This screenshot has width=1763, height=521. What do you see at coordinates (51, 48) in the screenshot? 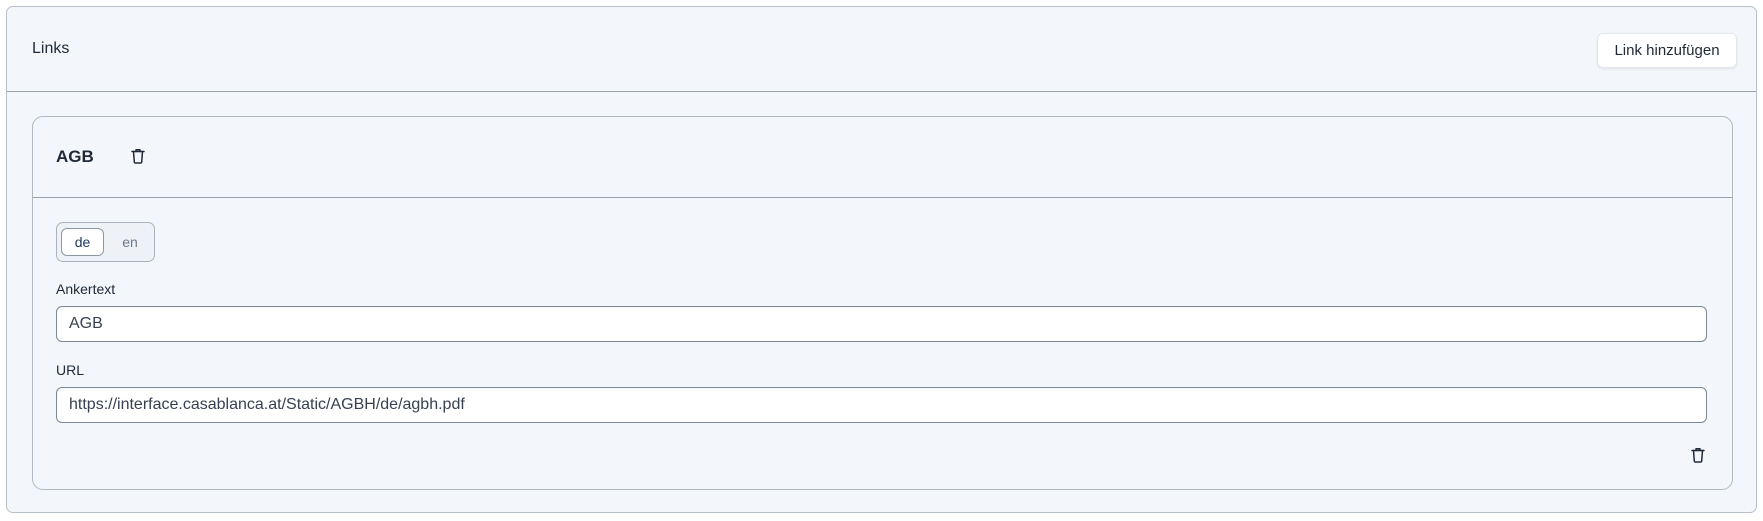
I see `panel-title: Links` at bounding box center [51, 48].